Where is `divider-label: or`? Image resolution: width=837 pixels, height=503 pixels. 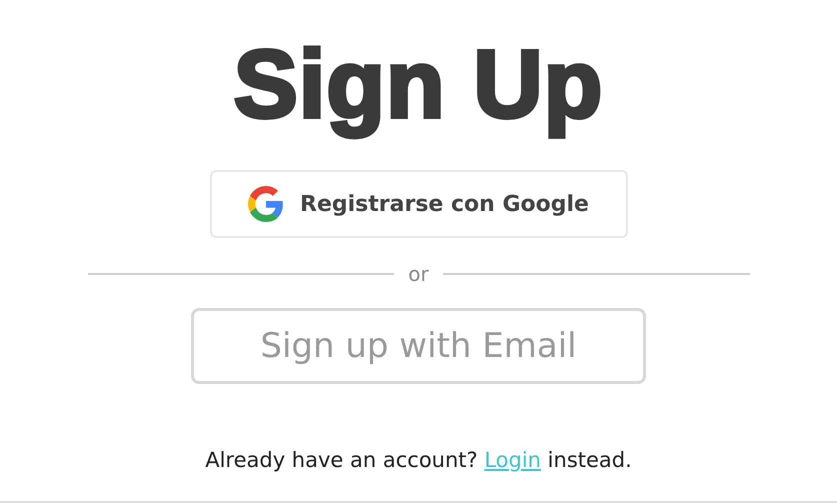
divider-label: or is located at coordinates (418, 274).